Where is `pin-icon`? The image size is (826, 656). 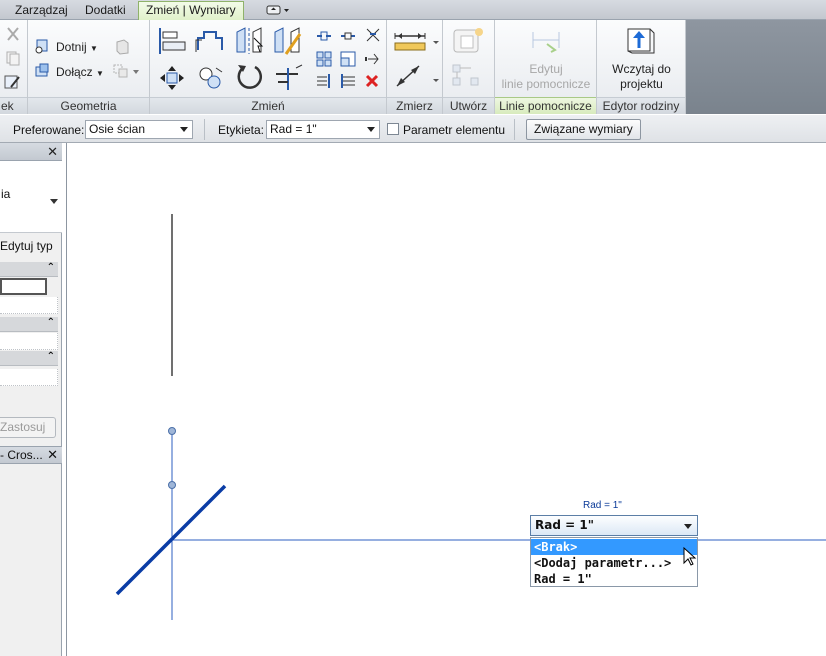 pin-icon is located at coordinates (373, 59).